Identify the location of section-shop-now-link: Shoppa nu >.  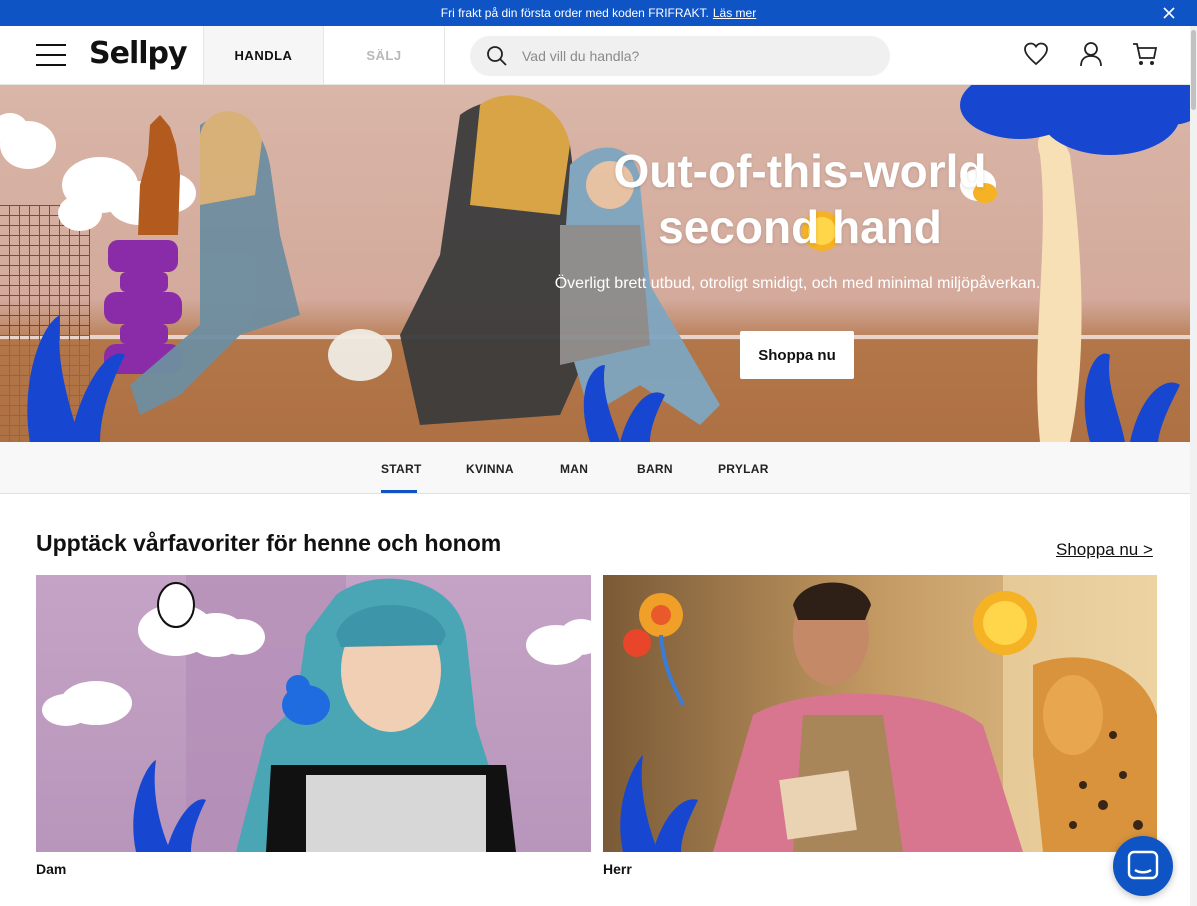
(1104, 550).